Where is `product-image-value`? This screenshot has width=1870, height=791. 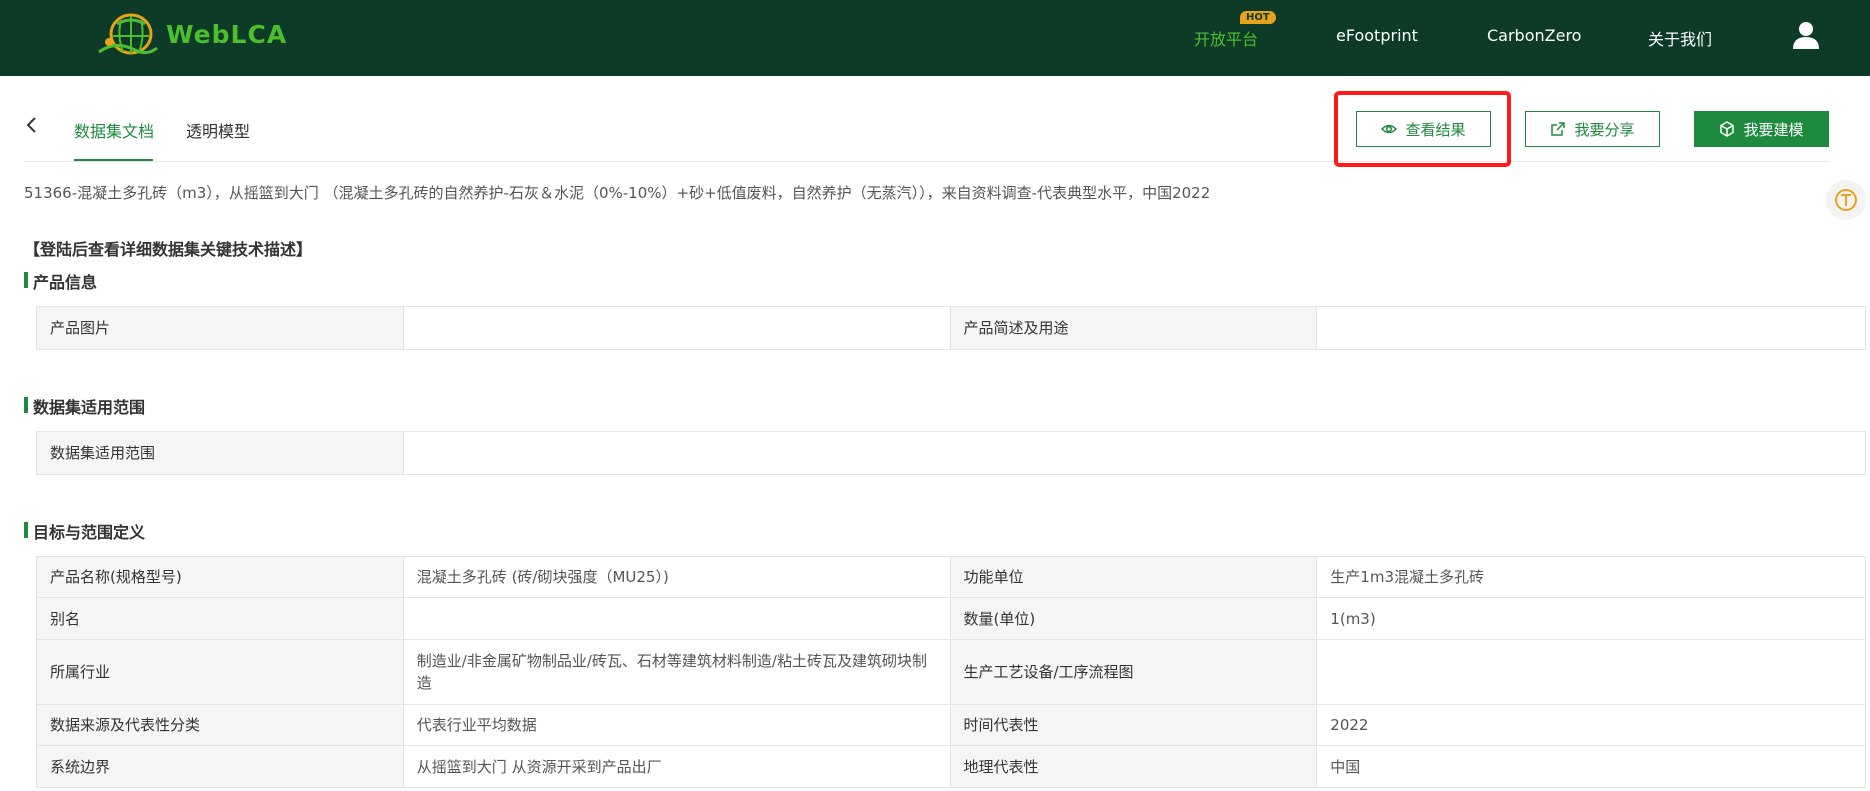 product-image-value is located at coordinates (677, 328).